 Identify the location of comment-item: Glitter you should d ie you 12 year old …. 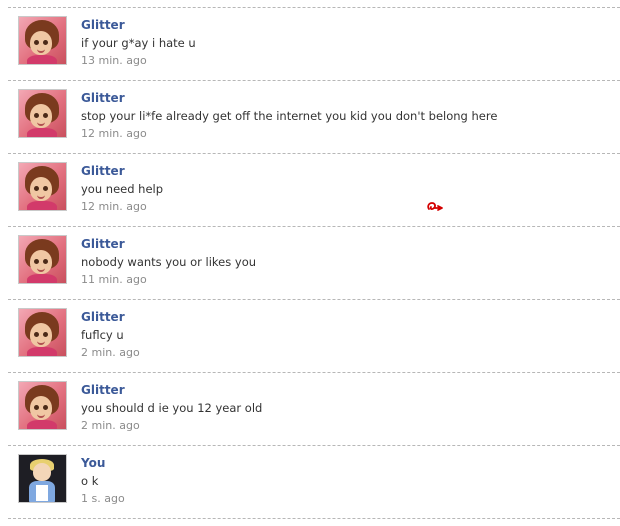
(310, 409).